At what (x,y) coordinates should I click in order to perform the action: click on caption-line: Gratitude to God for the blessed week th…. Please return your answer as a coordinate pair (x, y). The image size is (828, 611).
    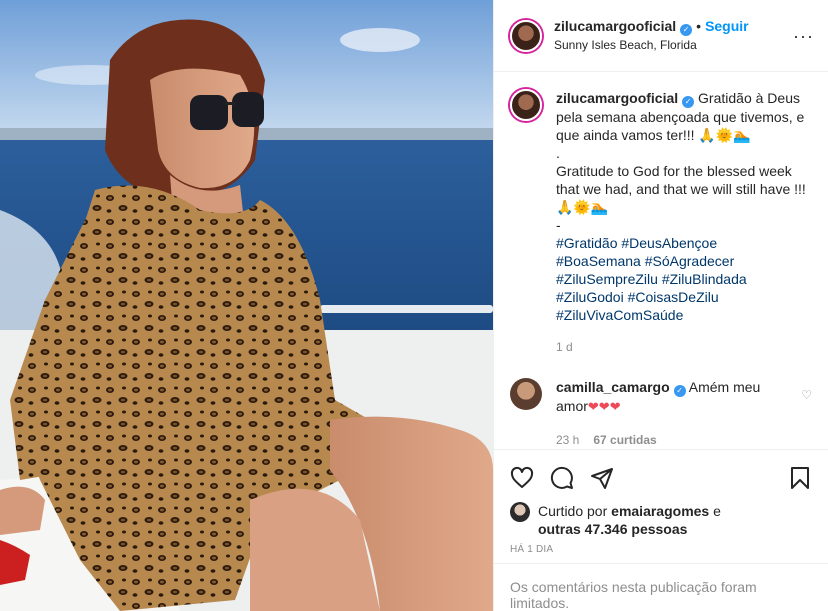
    Looking at the image, I should click on (681, 189).